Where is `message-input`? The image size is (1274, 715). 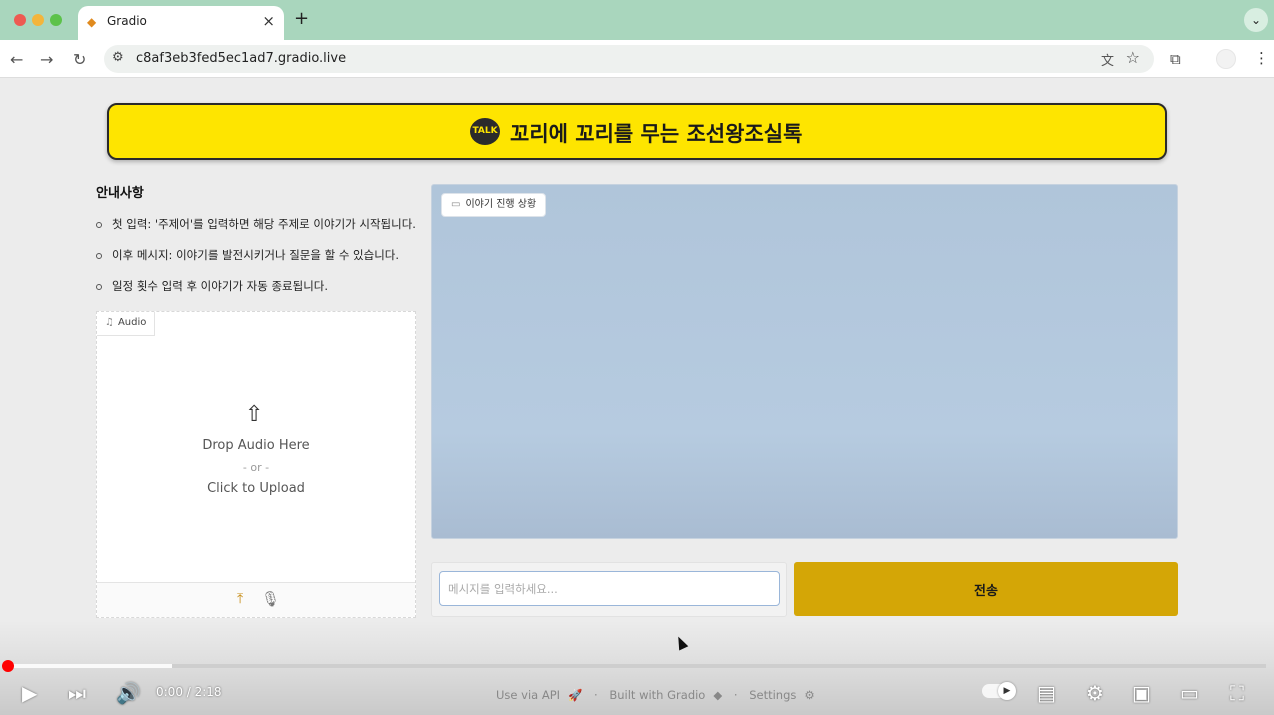 message-input is located at coordinates (609, 588).